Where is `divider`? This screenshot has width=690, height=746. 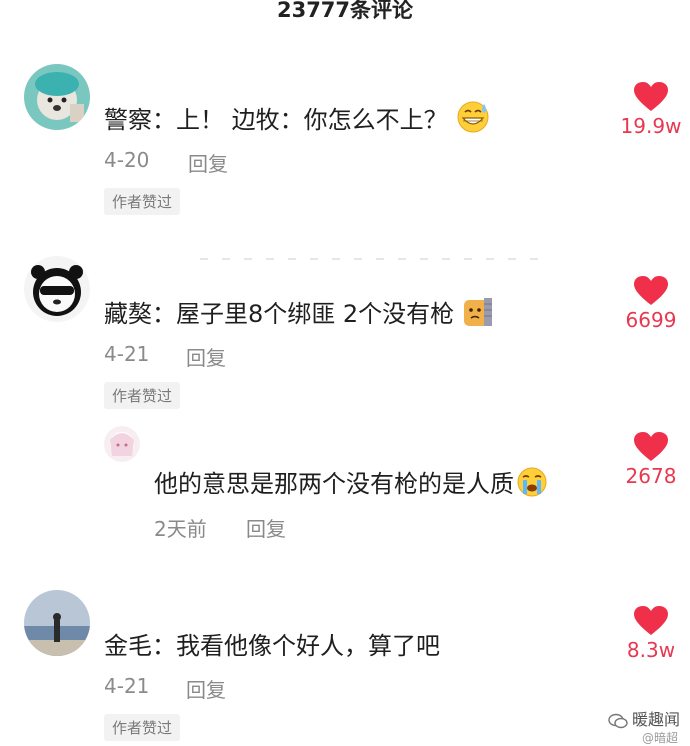
divider is located at coordinates (370, 259).